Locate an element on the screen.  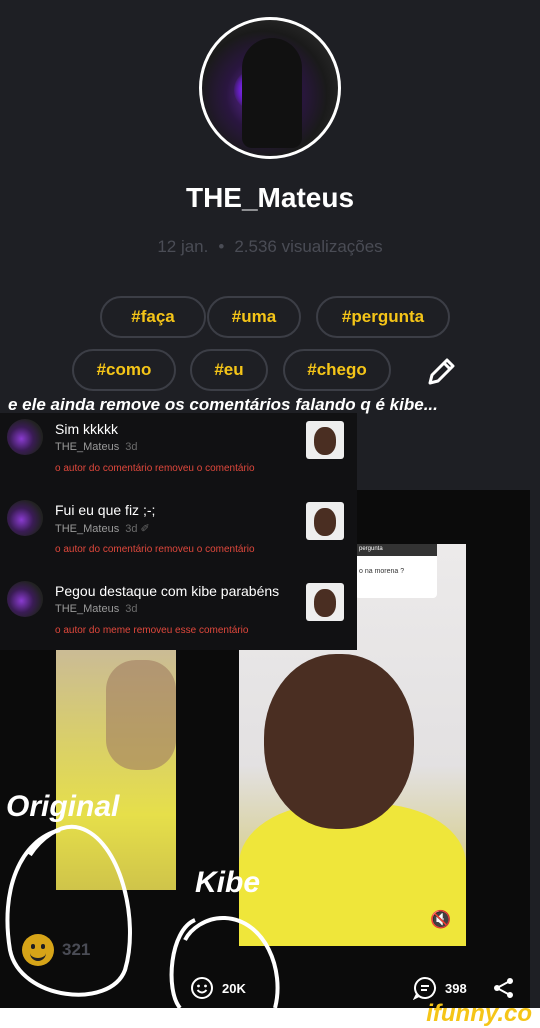
tag-pergunta: #pergunta is located at coordinates (383, 317).